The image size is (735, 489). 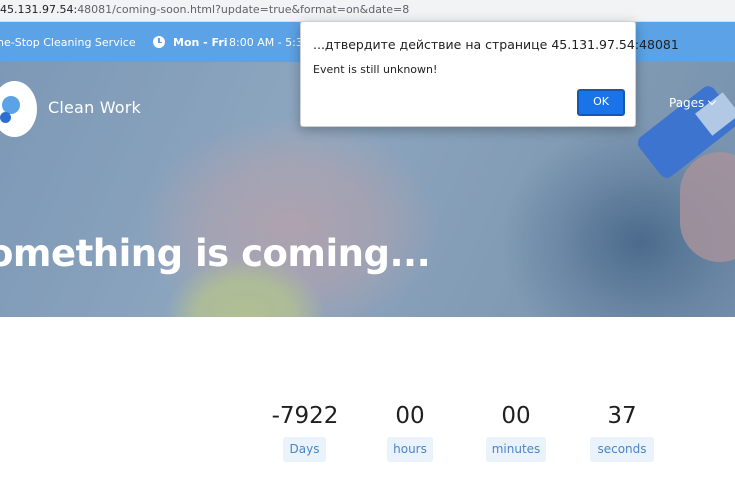 I want to click on opening-hours: 8:00 AM - 5:30, so click(x=269, y=42).